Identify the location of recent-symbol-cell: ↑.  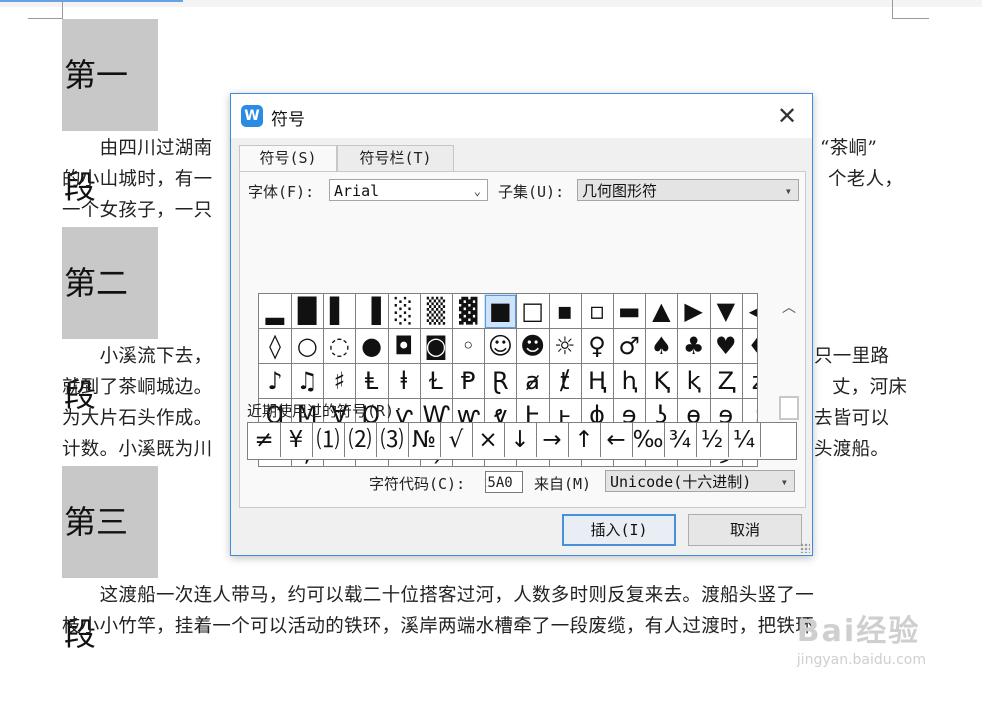
(584, 440).